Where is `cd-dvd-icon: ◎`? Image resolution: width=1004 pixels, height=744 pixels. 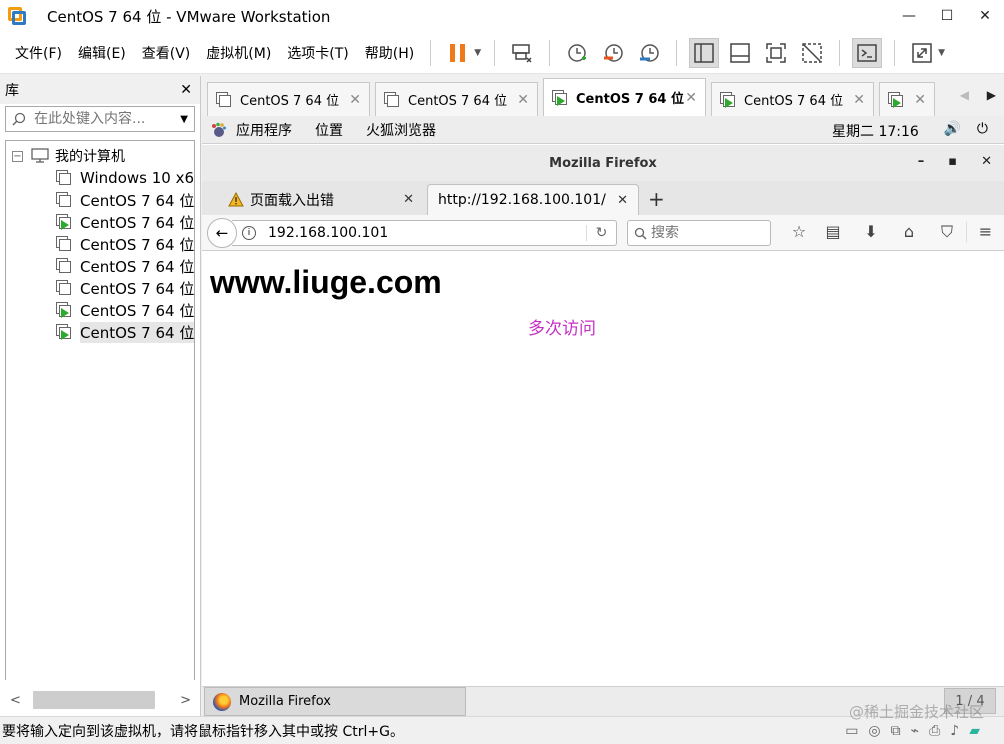 cd-dvd-icon: ◎ is located at coordinates (874, 731).